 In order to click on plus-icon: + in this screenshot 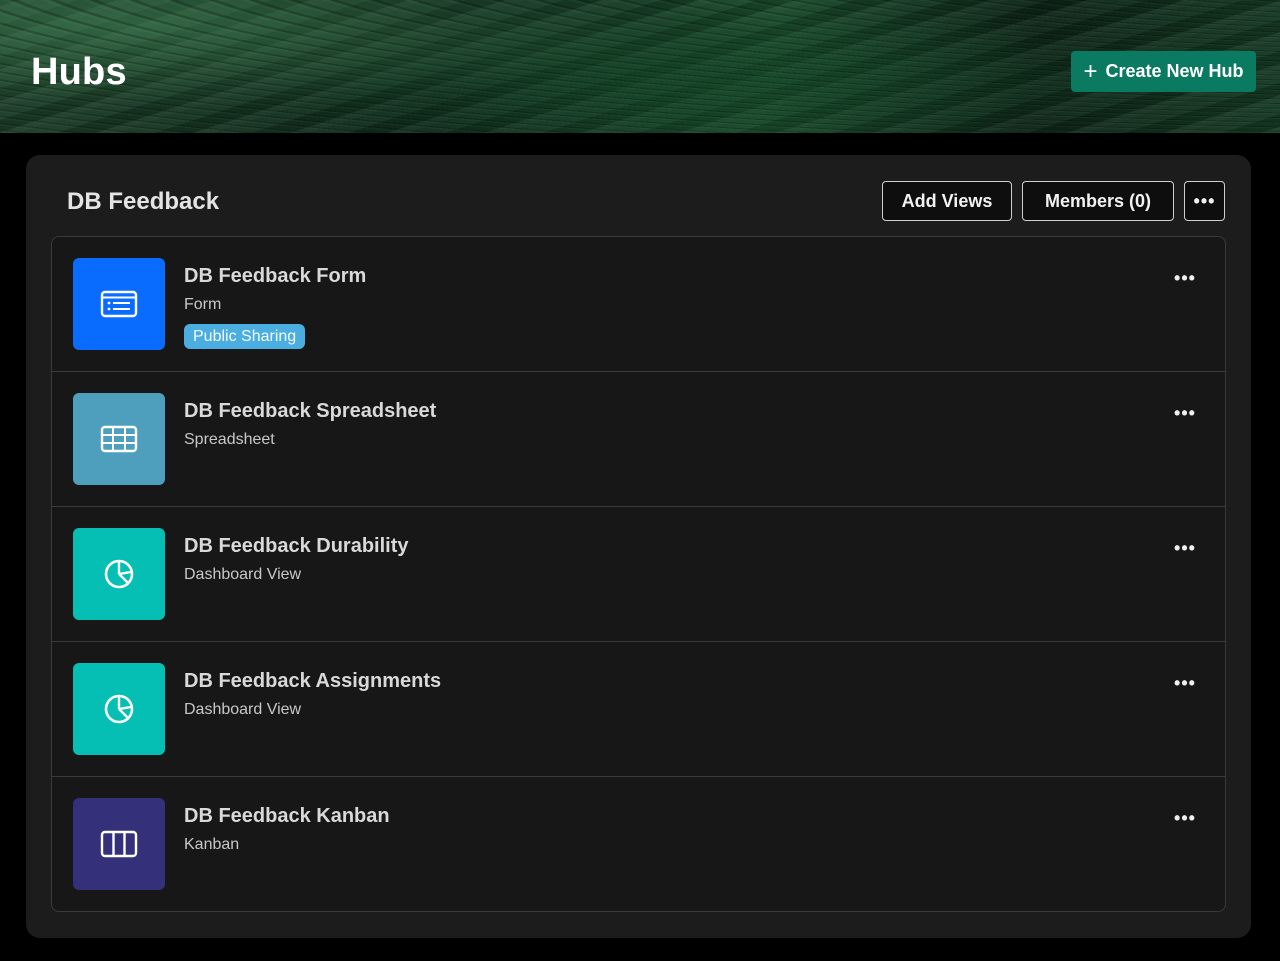, I will do `click(1090, 71)`.